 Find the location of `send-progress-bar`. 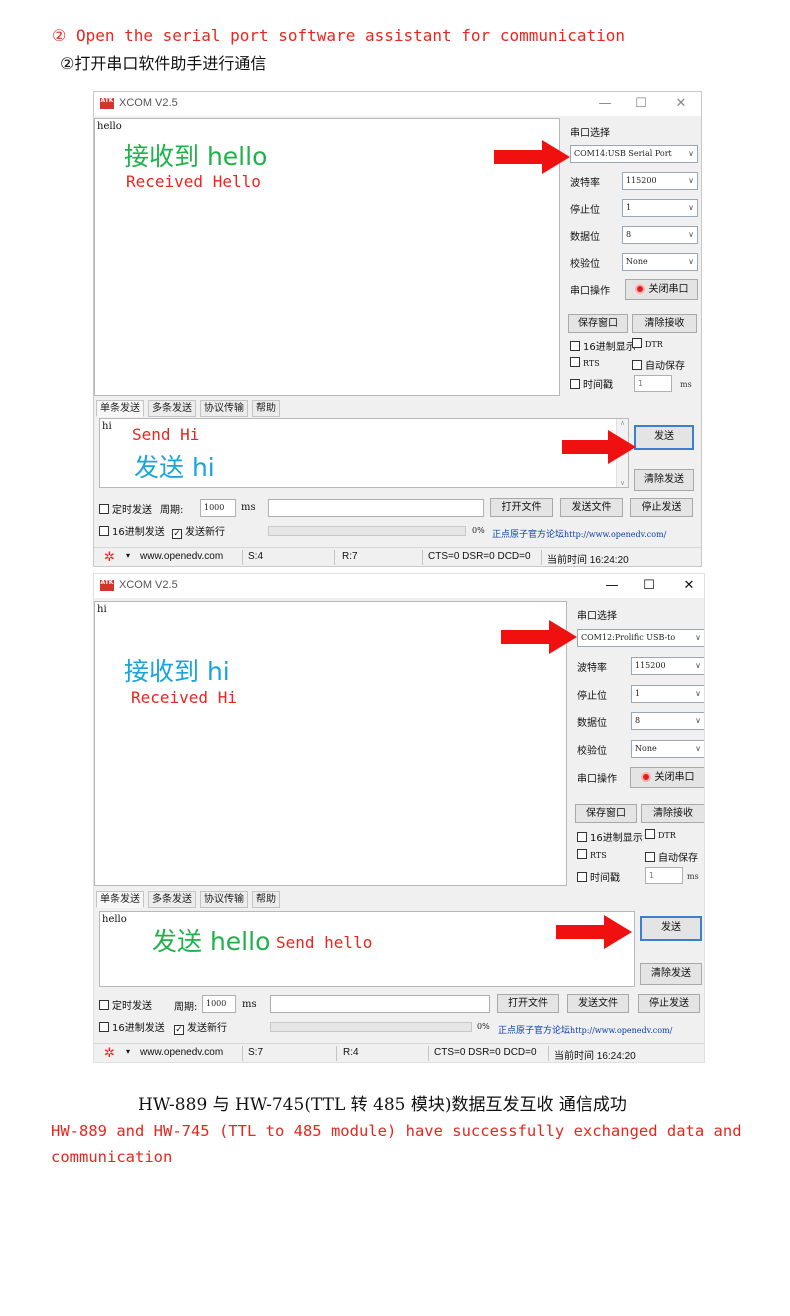

send-progress-bar is located at coordinates (367, 531).